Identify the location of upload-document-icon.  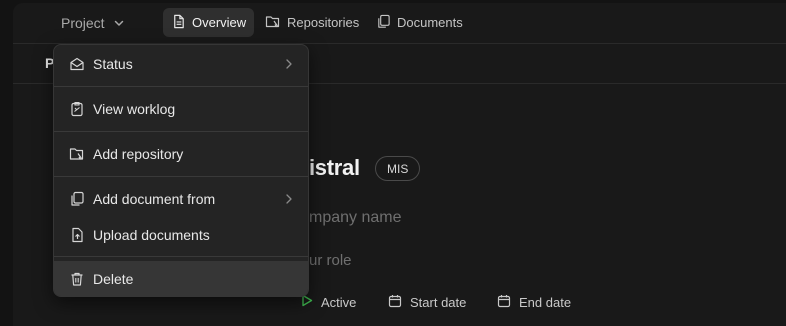
(77, 235).